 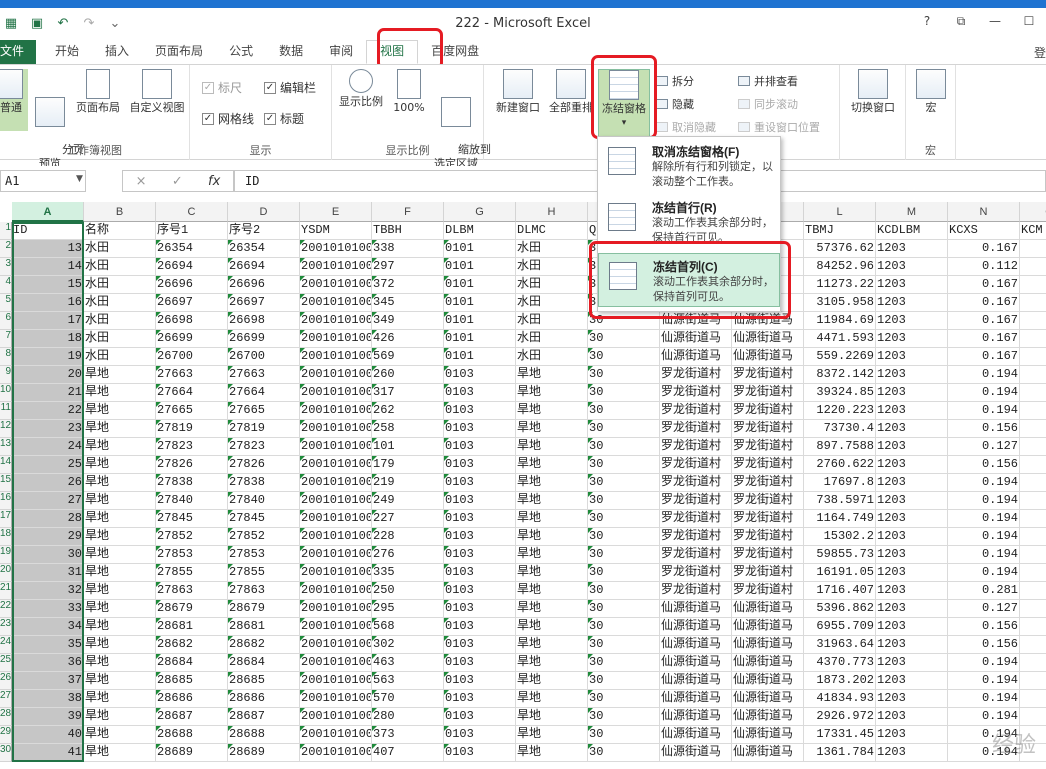 I want to click on table-cell: 26698, so click(x=192, y=321).